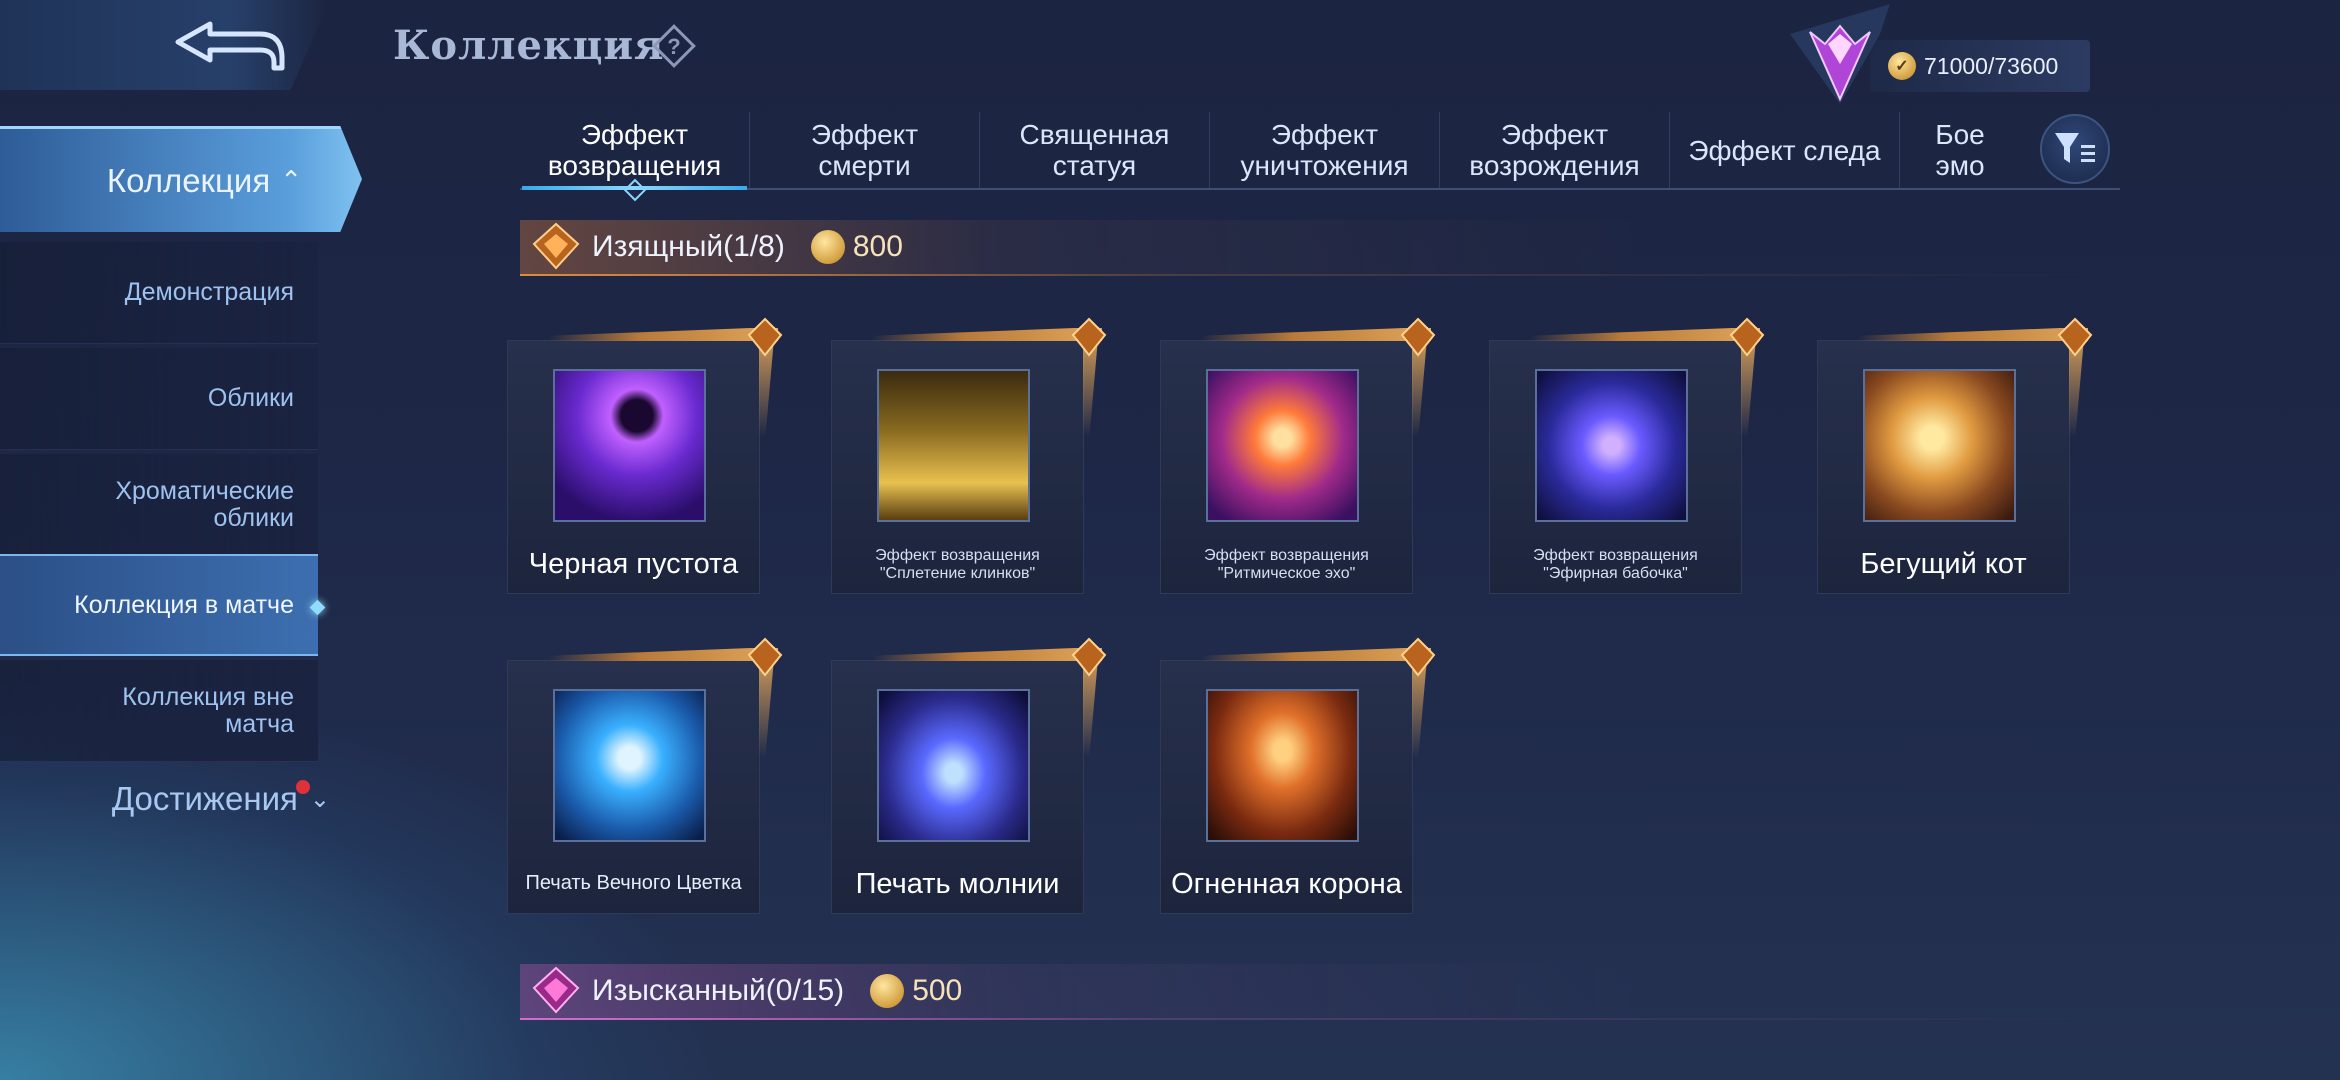 The height and width of the screenshot is (1080, 2340). Describe the element at coordinates (635, 157) in the screenshot. I see `tab-recall-effect: Эффект возвращения` at that location.